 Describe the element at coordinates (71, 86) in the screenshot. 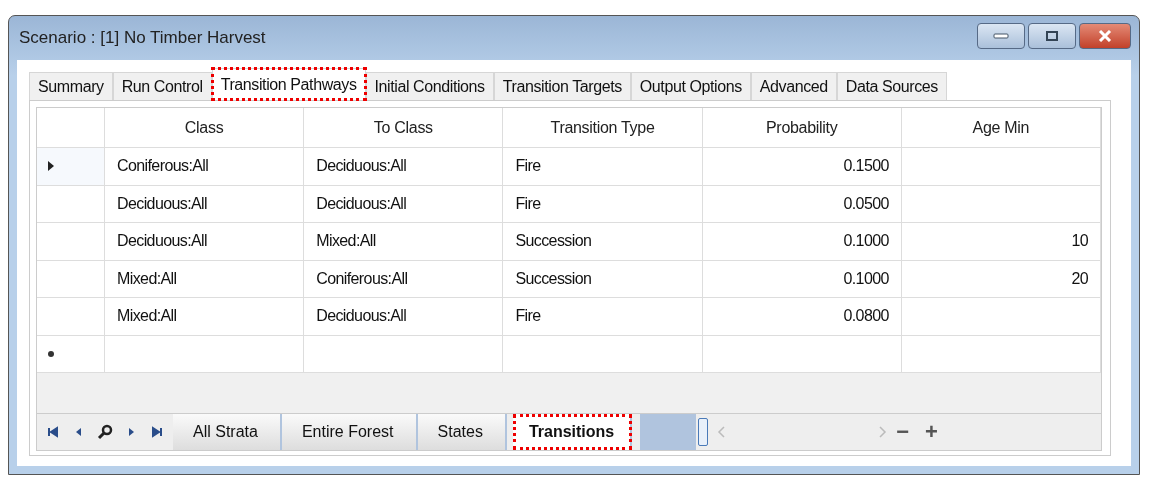

I see `tab: Summary` at that location.